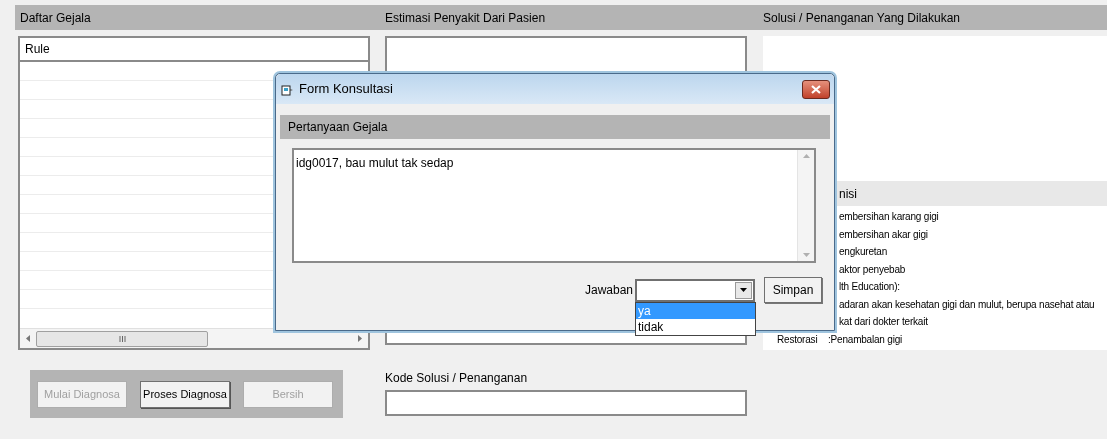 The width and height of the screenshot is (1107, 439). I want to click on dropdown-button, so click(743, 290).